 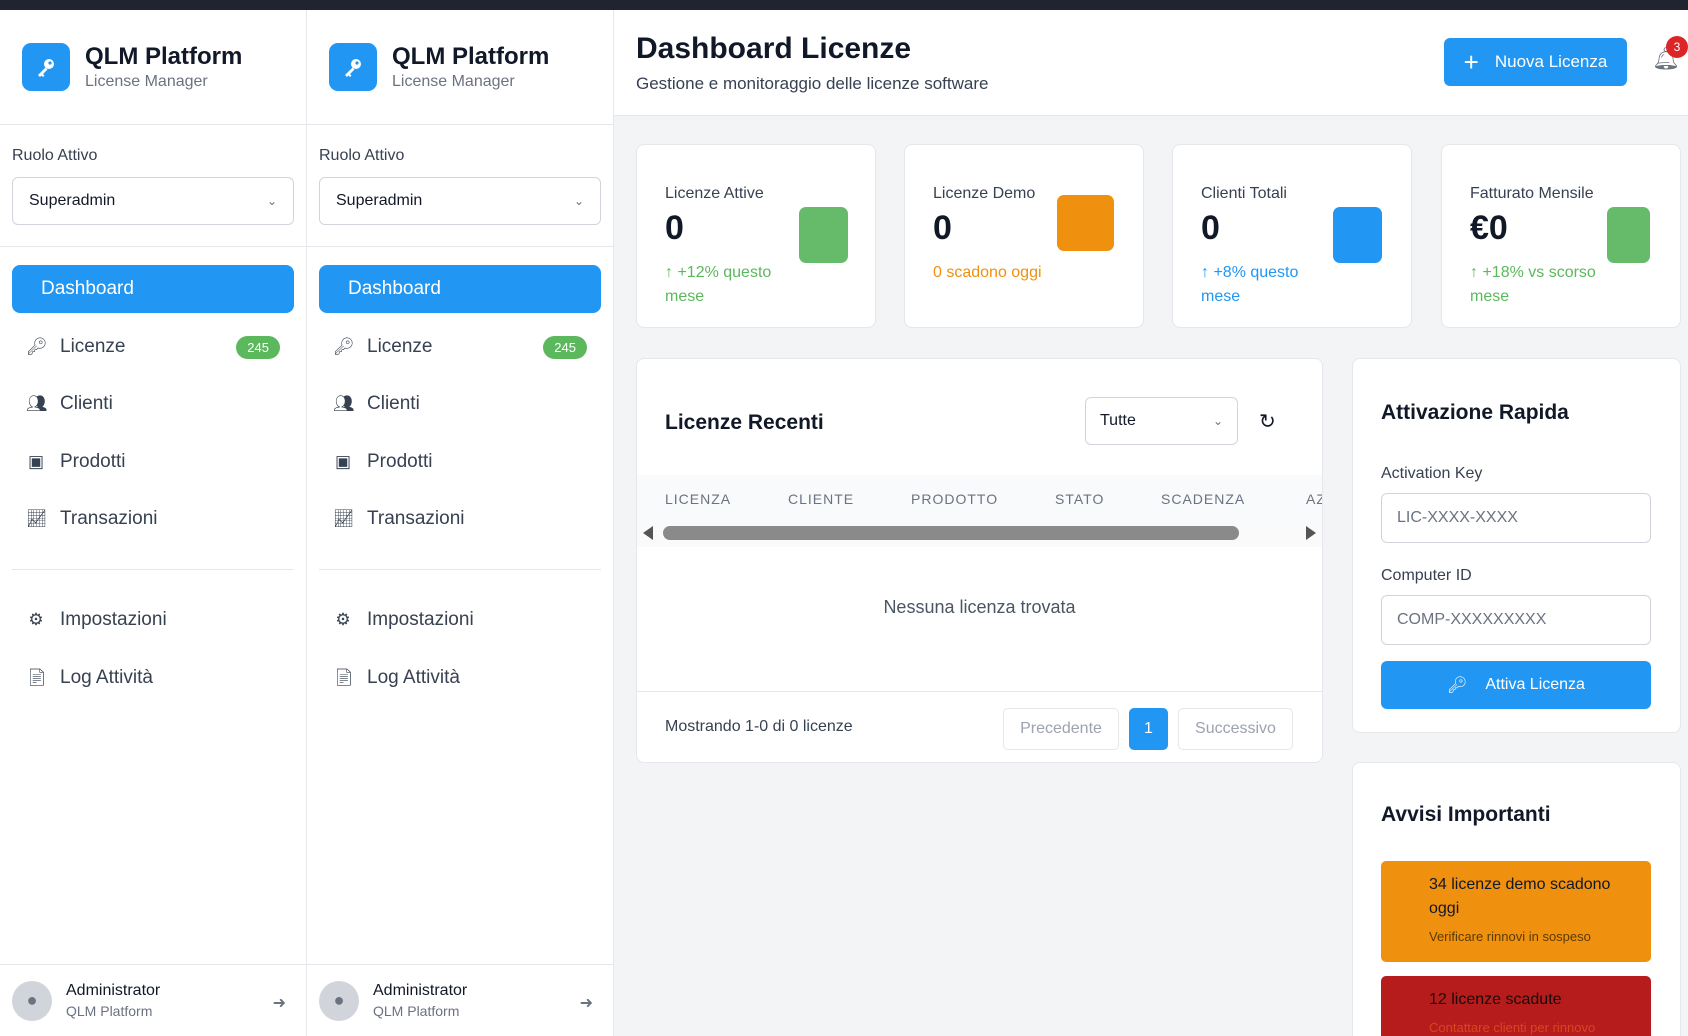 What do you see at coordinates (774, 48) in the screenshot?
I see `page-title: Dashboard Licenze` at bounding box center [774, 48].